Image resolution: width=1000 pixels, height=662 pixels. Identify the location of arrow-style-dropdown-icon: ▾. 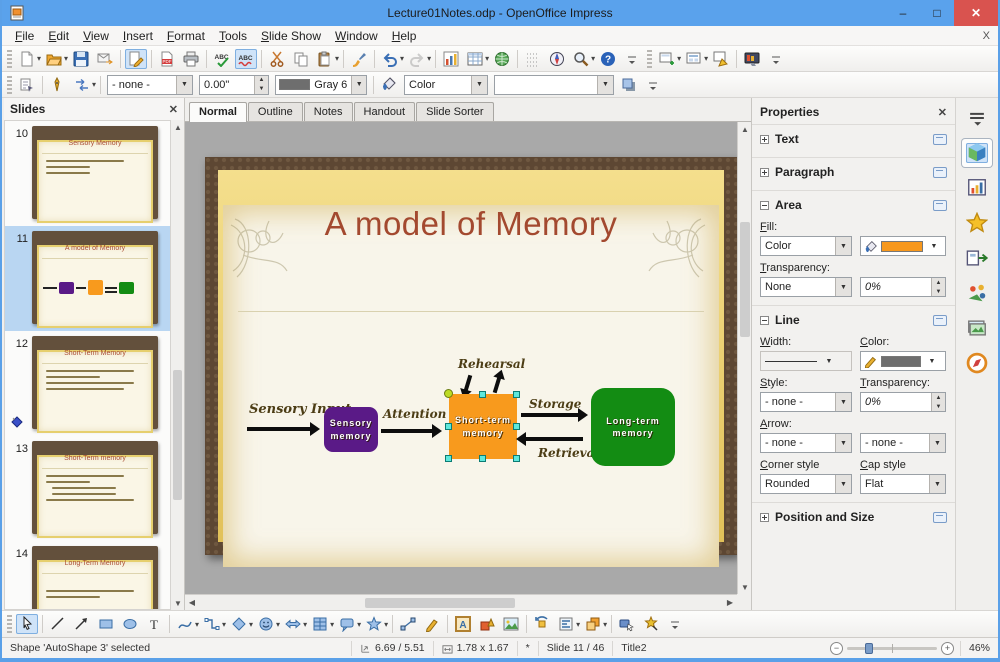
(94, 84).